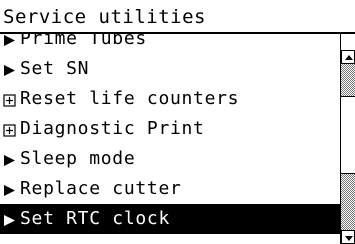 The image size is (355, 244). I want to click on menu-item-label: Prime Tubes, so click(83, 41).